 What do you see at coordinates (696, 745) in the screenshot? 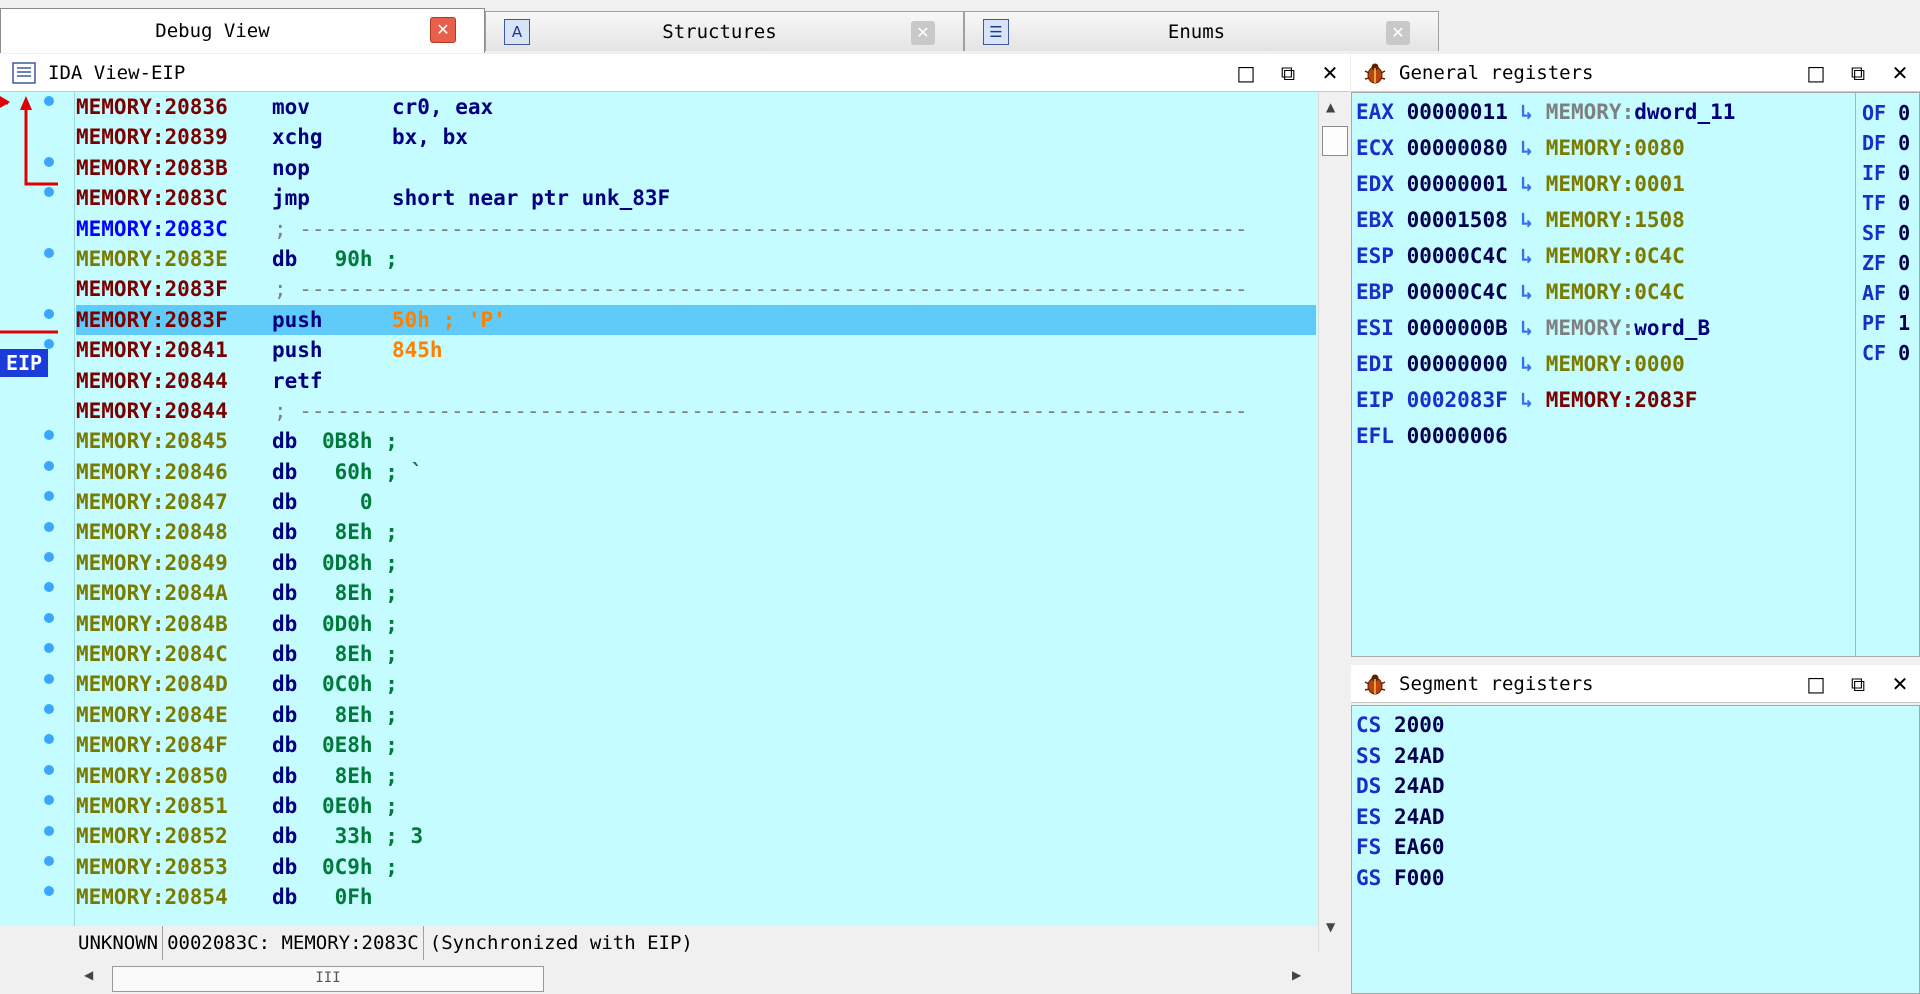
I see `listing-line: MEMORY:2084F db 0E8h ;` at bounding box center [696, 745].